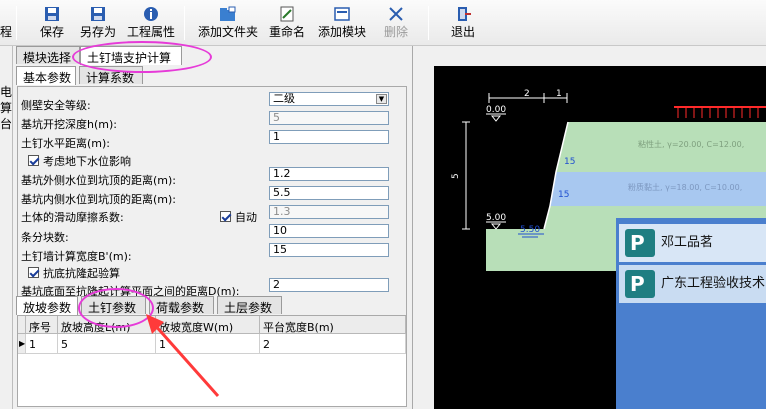 The width and height of the screenshot is (766, 409). Describe the element at coordinates (718, 113) in the screenshot. I see `surcharge-load-arrows` at that location.